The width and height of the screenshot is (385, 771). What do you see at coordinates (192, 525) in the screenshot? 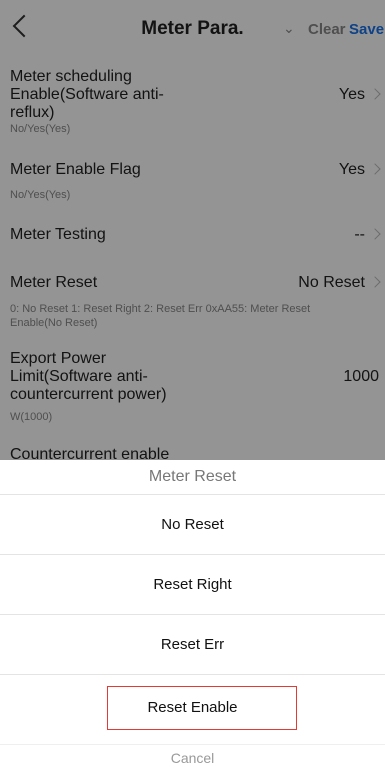
I see `option-no-reset: No Reset` at bounding box center [192, 525].